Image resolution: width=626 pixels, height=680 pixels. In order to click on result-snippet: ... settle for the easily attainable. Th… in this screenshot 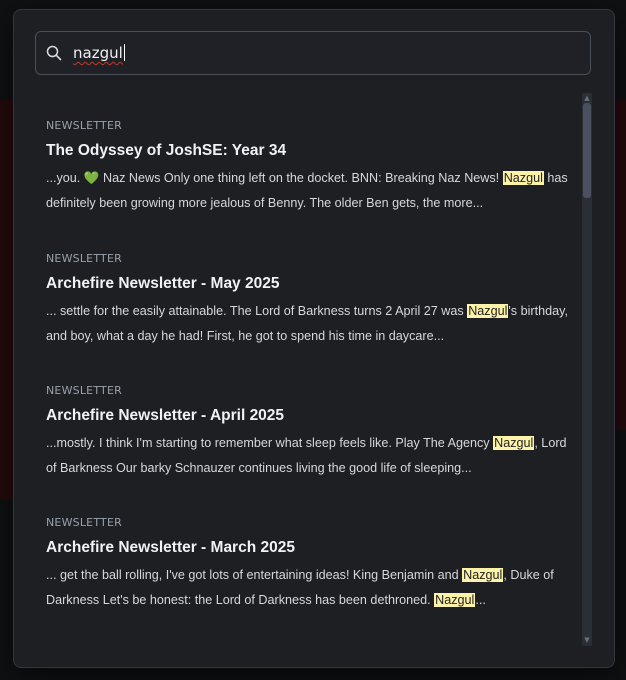, I will do `click(307, 323)`.